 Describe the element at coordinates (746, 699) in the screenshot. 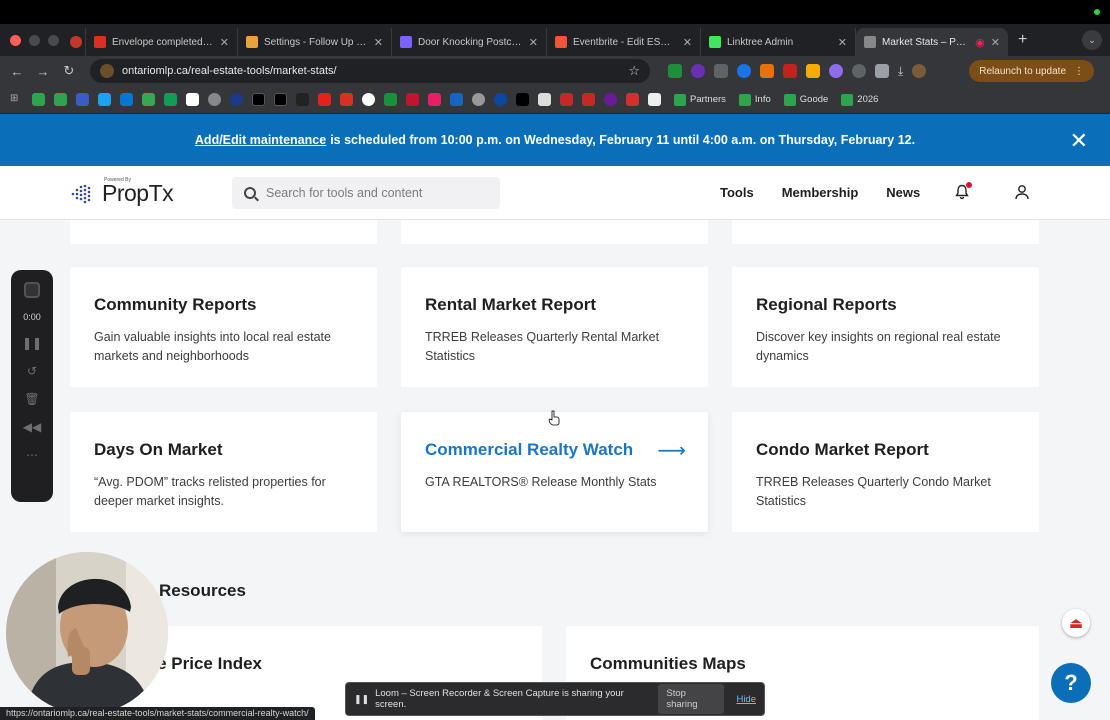

I see `hide-button: Hide` at that location.